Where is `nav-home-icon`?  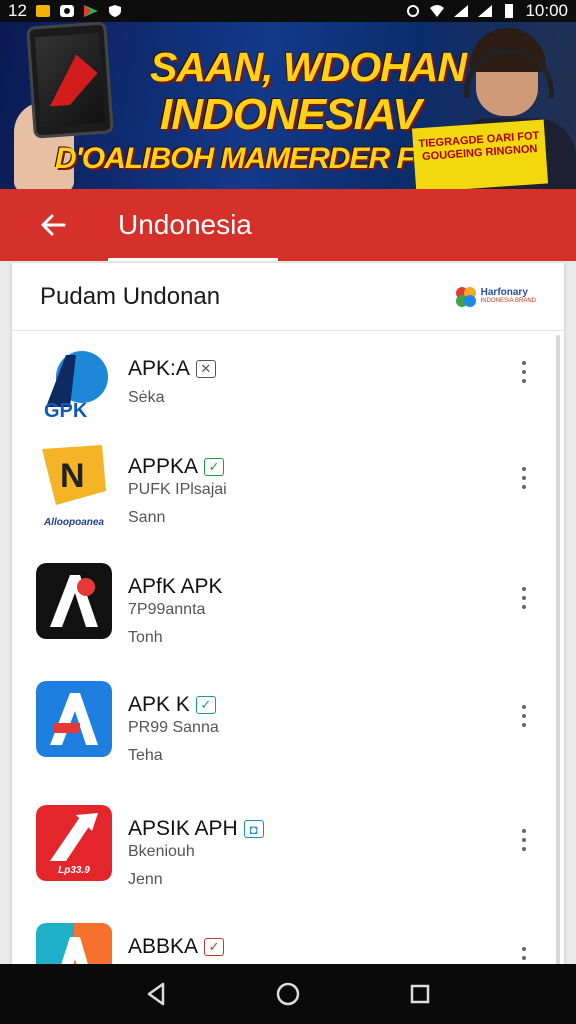 nav-home-icon is located at coordinates (288, 994).